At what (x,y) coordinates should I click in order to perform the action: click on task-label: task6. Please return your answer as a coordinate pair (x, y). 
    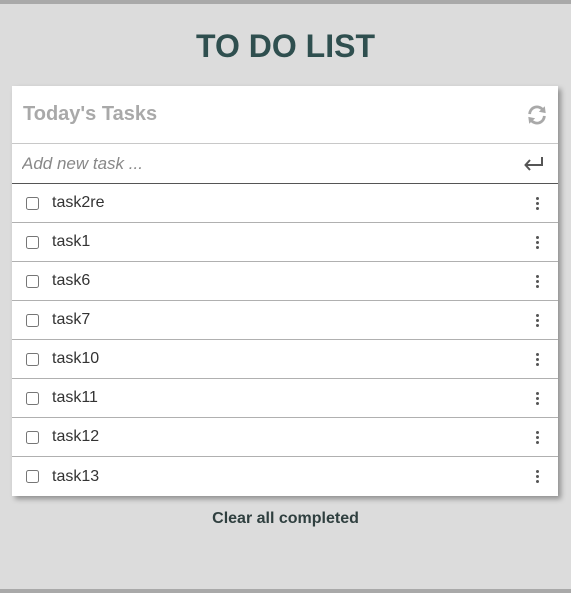
    Looking at the image, I should click on (71, 280).